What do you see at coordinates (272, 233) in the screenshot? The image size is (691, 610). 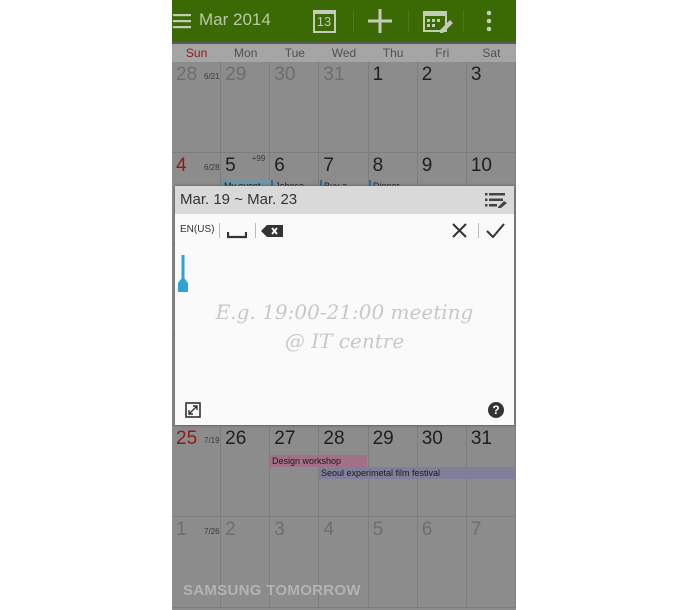 I see `backspace-icon` at bounding box center [272, 233].